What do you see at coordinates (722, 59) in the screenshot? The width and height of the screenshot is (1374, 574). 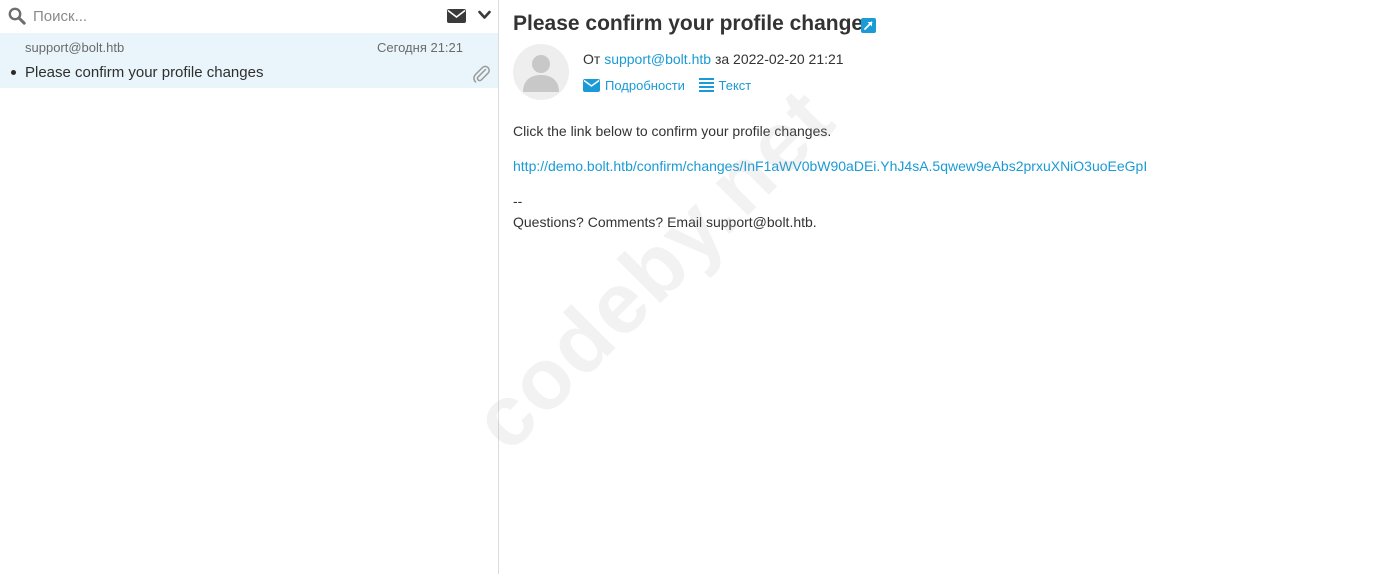 I see `date-prefix: за` at bounding box center [722, 59].